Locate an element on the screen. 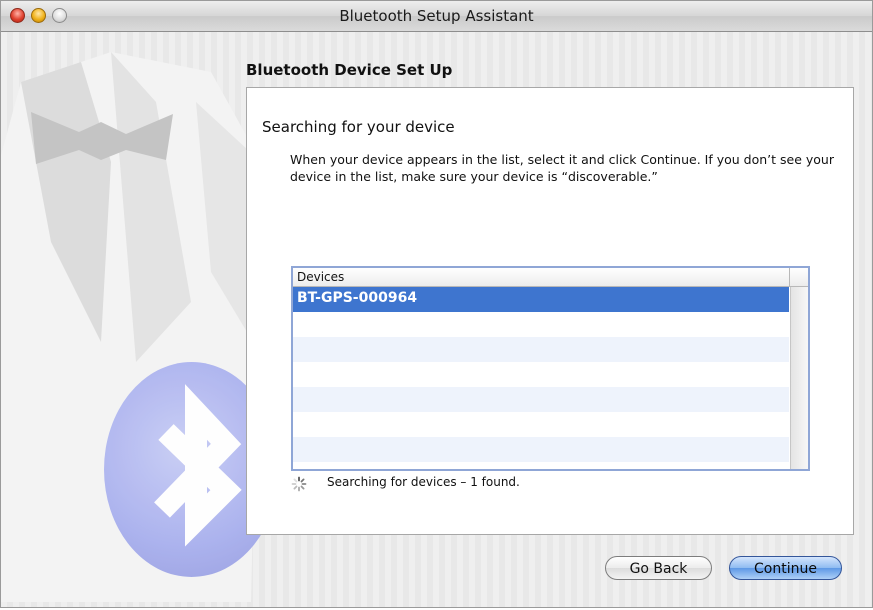 This screenshot has width=873, height=610. title-bar: Bluetooth Setup Assistant is located at coordinates (436, 16).